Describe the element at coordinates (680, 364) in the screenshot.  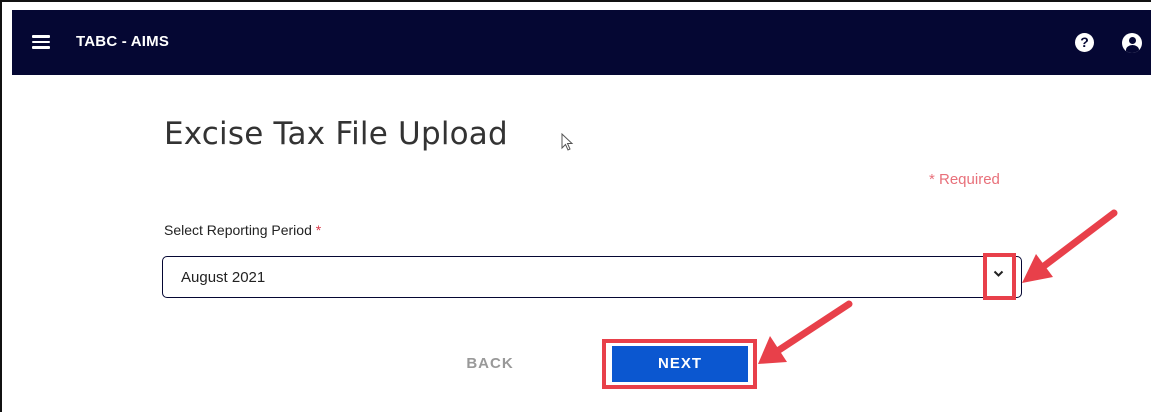
I see `next-button: NEXT` at that location.